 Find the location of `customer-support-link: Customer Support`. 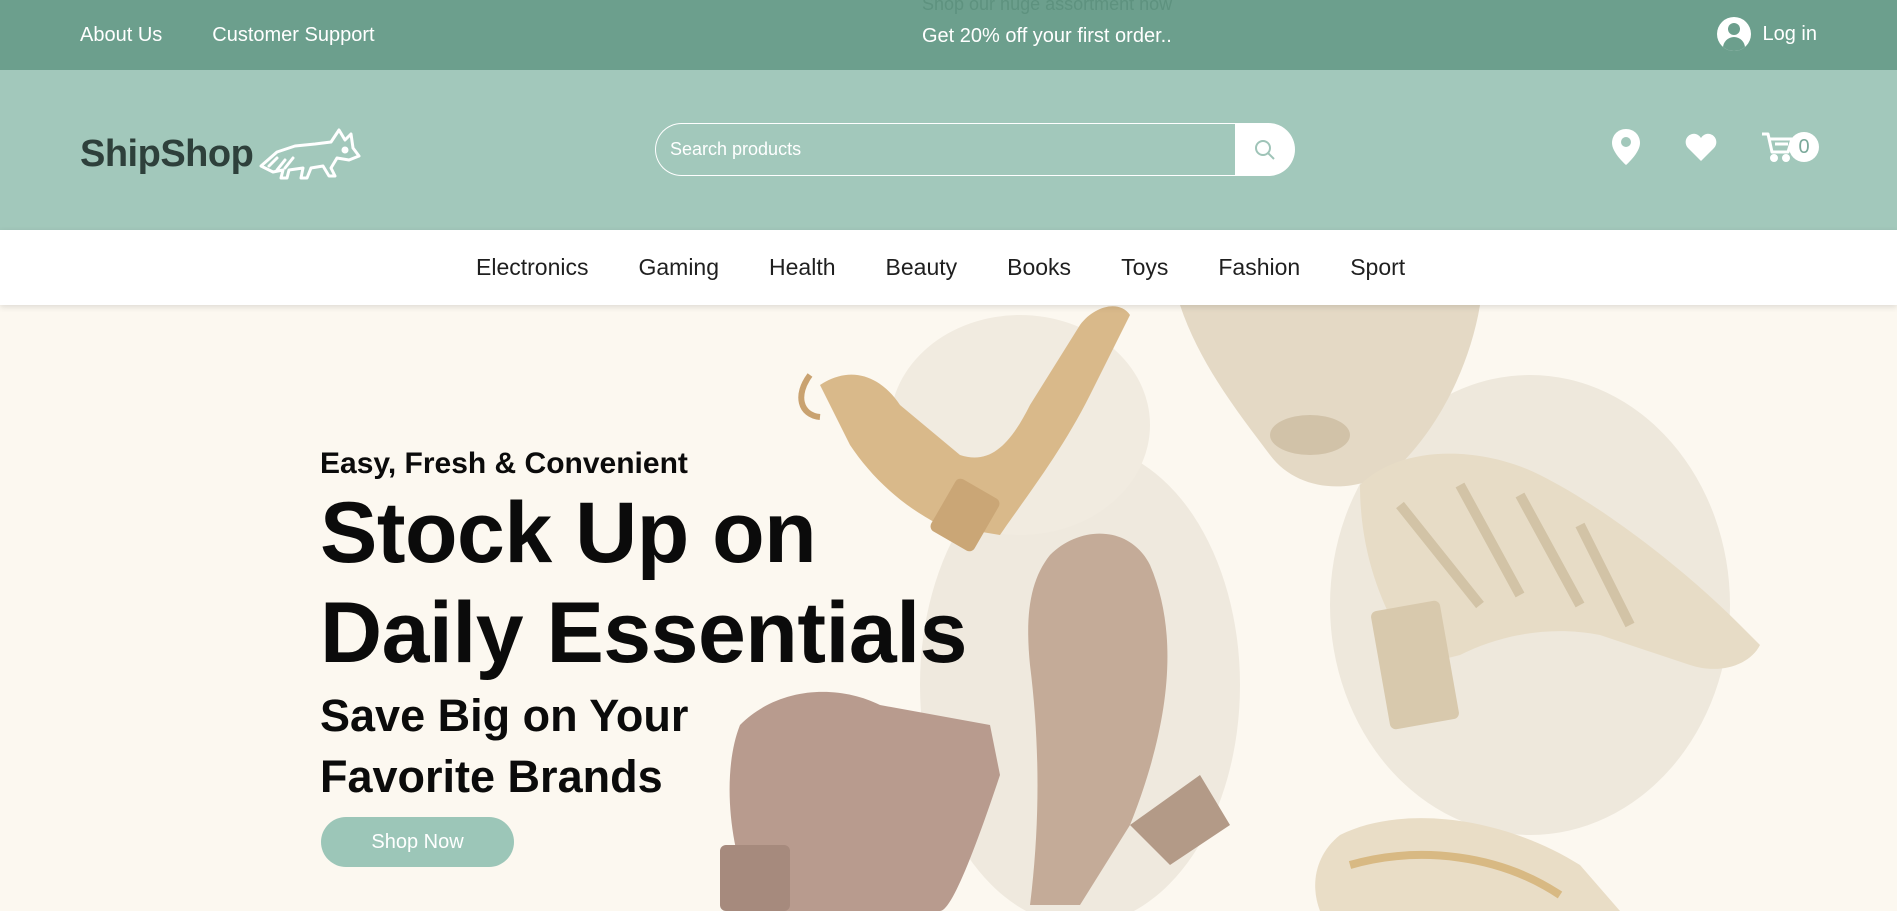

customer-support-link: Customer Support is located at coordinates (293, 35).